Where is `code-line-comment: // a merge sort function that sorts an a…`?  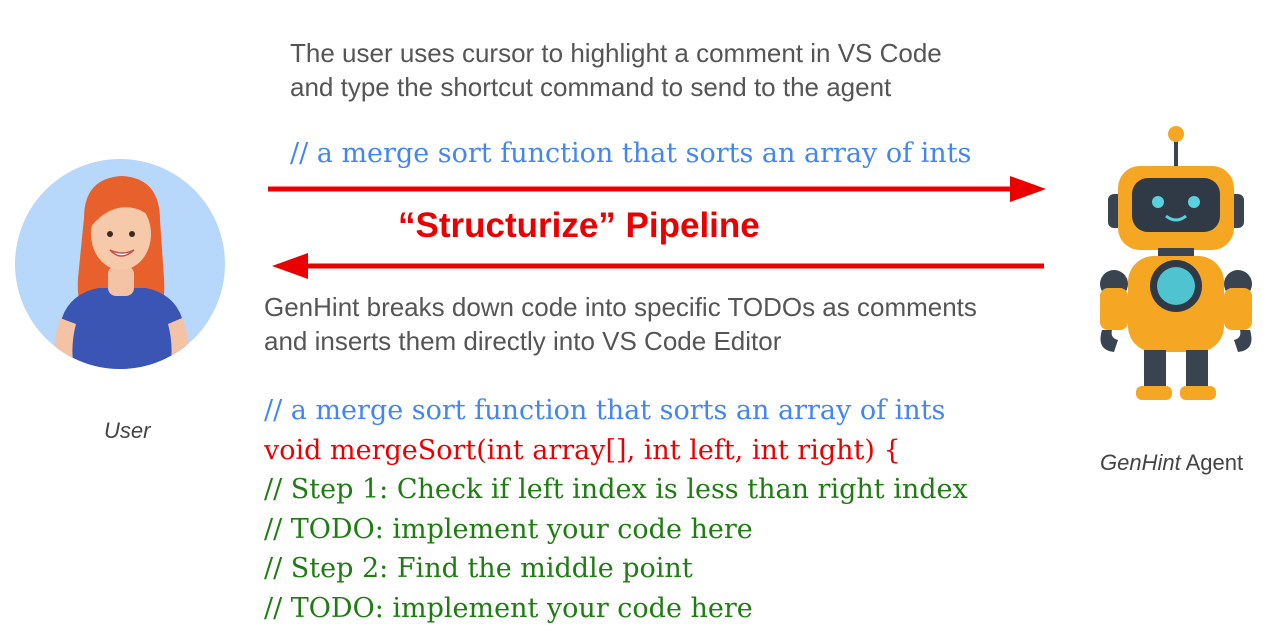
code-line-comment: // a merge sort function that sorts an a… is located at coordinates (605, 410).